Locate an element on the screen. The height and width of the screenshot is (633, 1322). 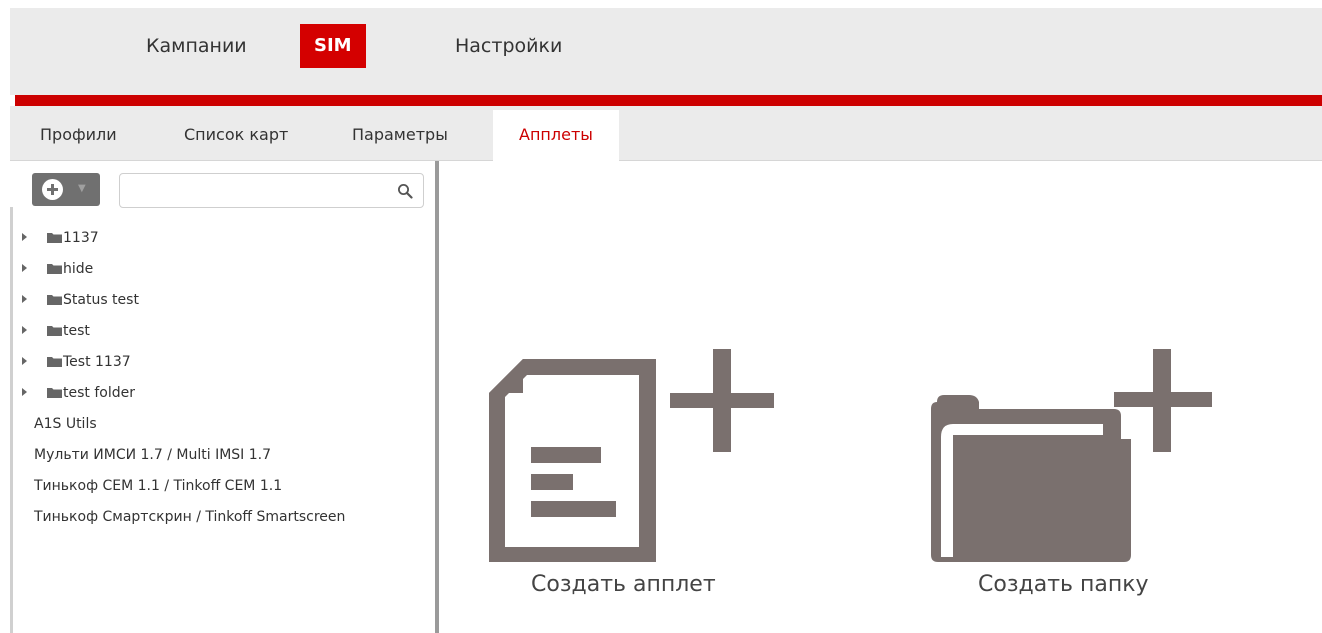
tree-folder: test folder is located at coordinates (223, 399).